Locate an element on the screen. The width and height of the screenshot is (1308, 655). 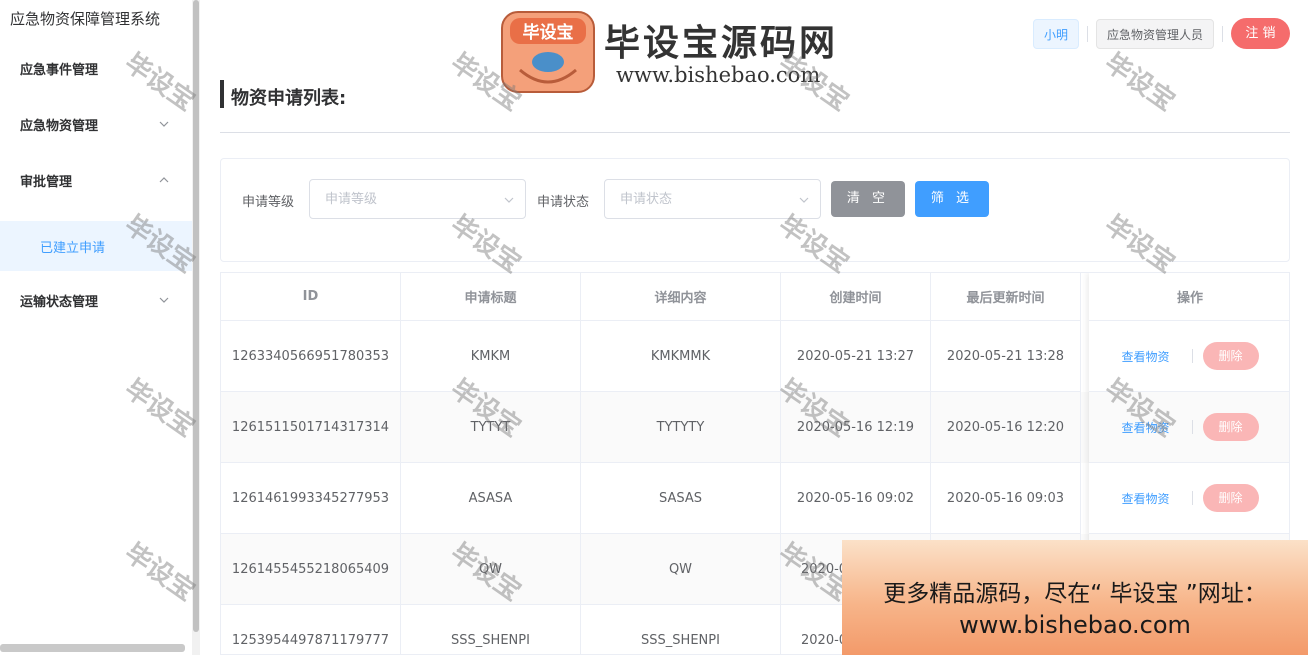
table-cell-detail: SASAS is located at coordinates (681, 498).